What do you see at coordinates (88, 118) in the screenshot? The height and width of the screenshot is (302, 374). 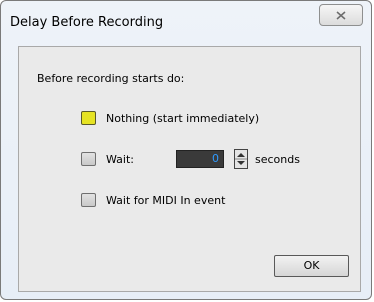 I see `nothing-checkbox` at bounding box center [88, 118].